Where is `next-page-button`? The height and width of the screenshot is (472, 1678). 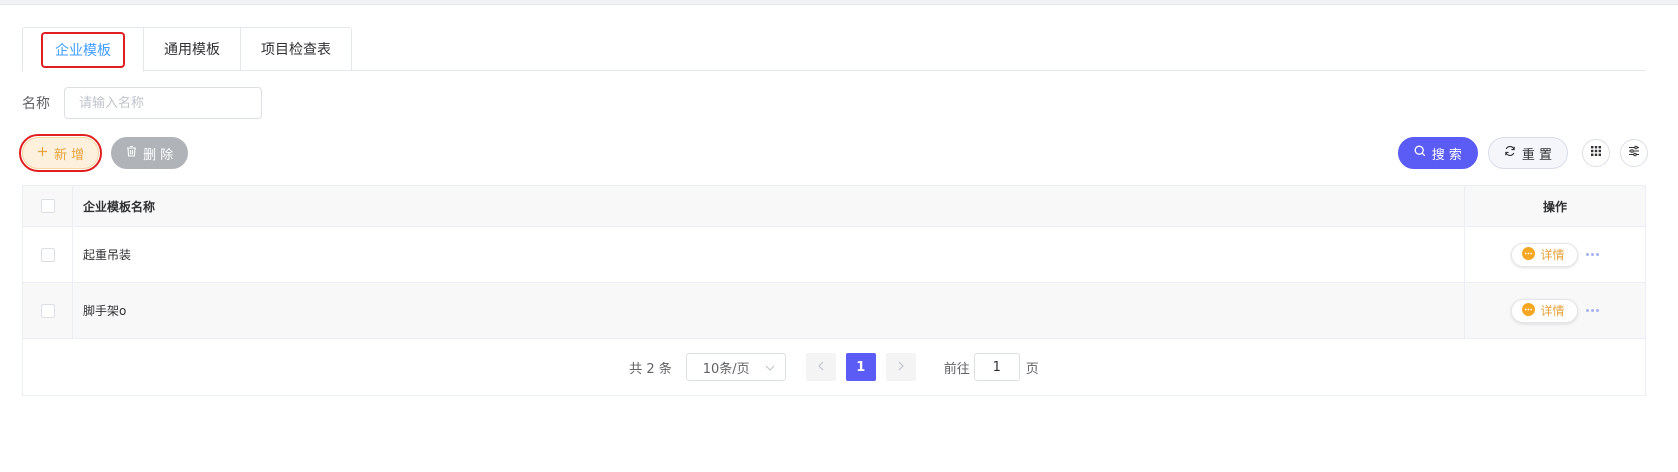 next-page-button is located at coordinates (900, 367).